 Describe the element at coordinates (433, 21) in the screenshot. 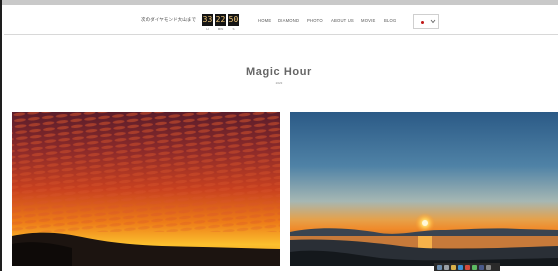

I see `chevron-down-icon` at that location.